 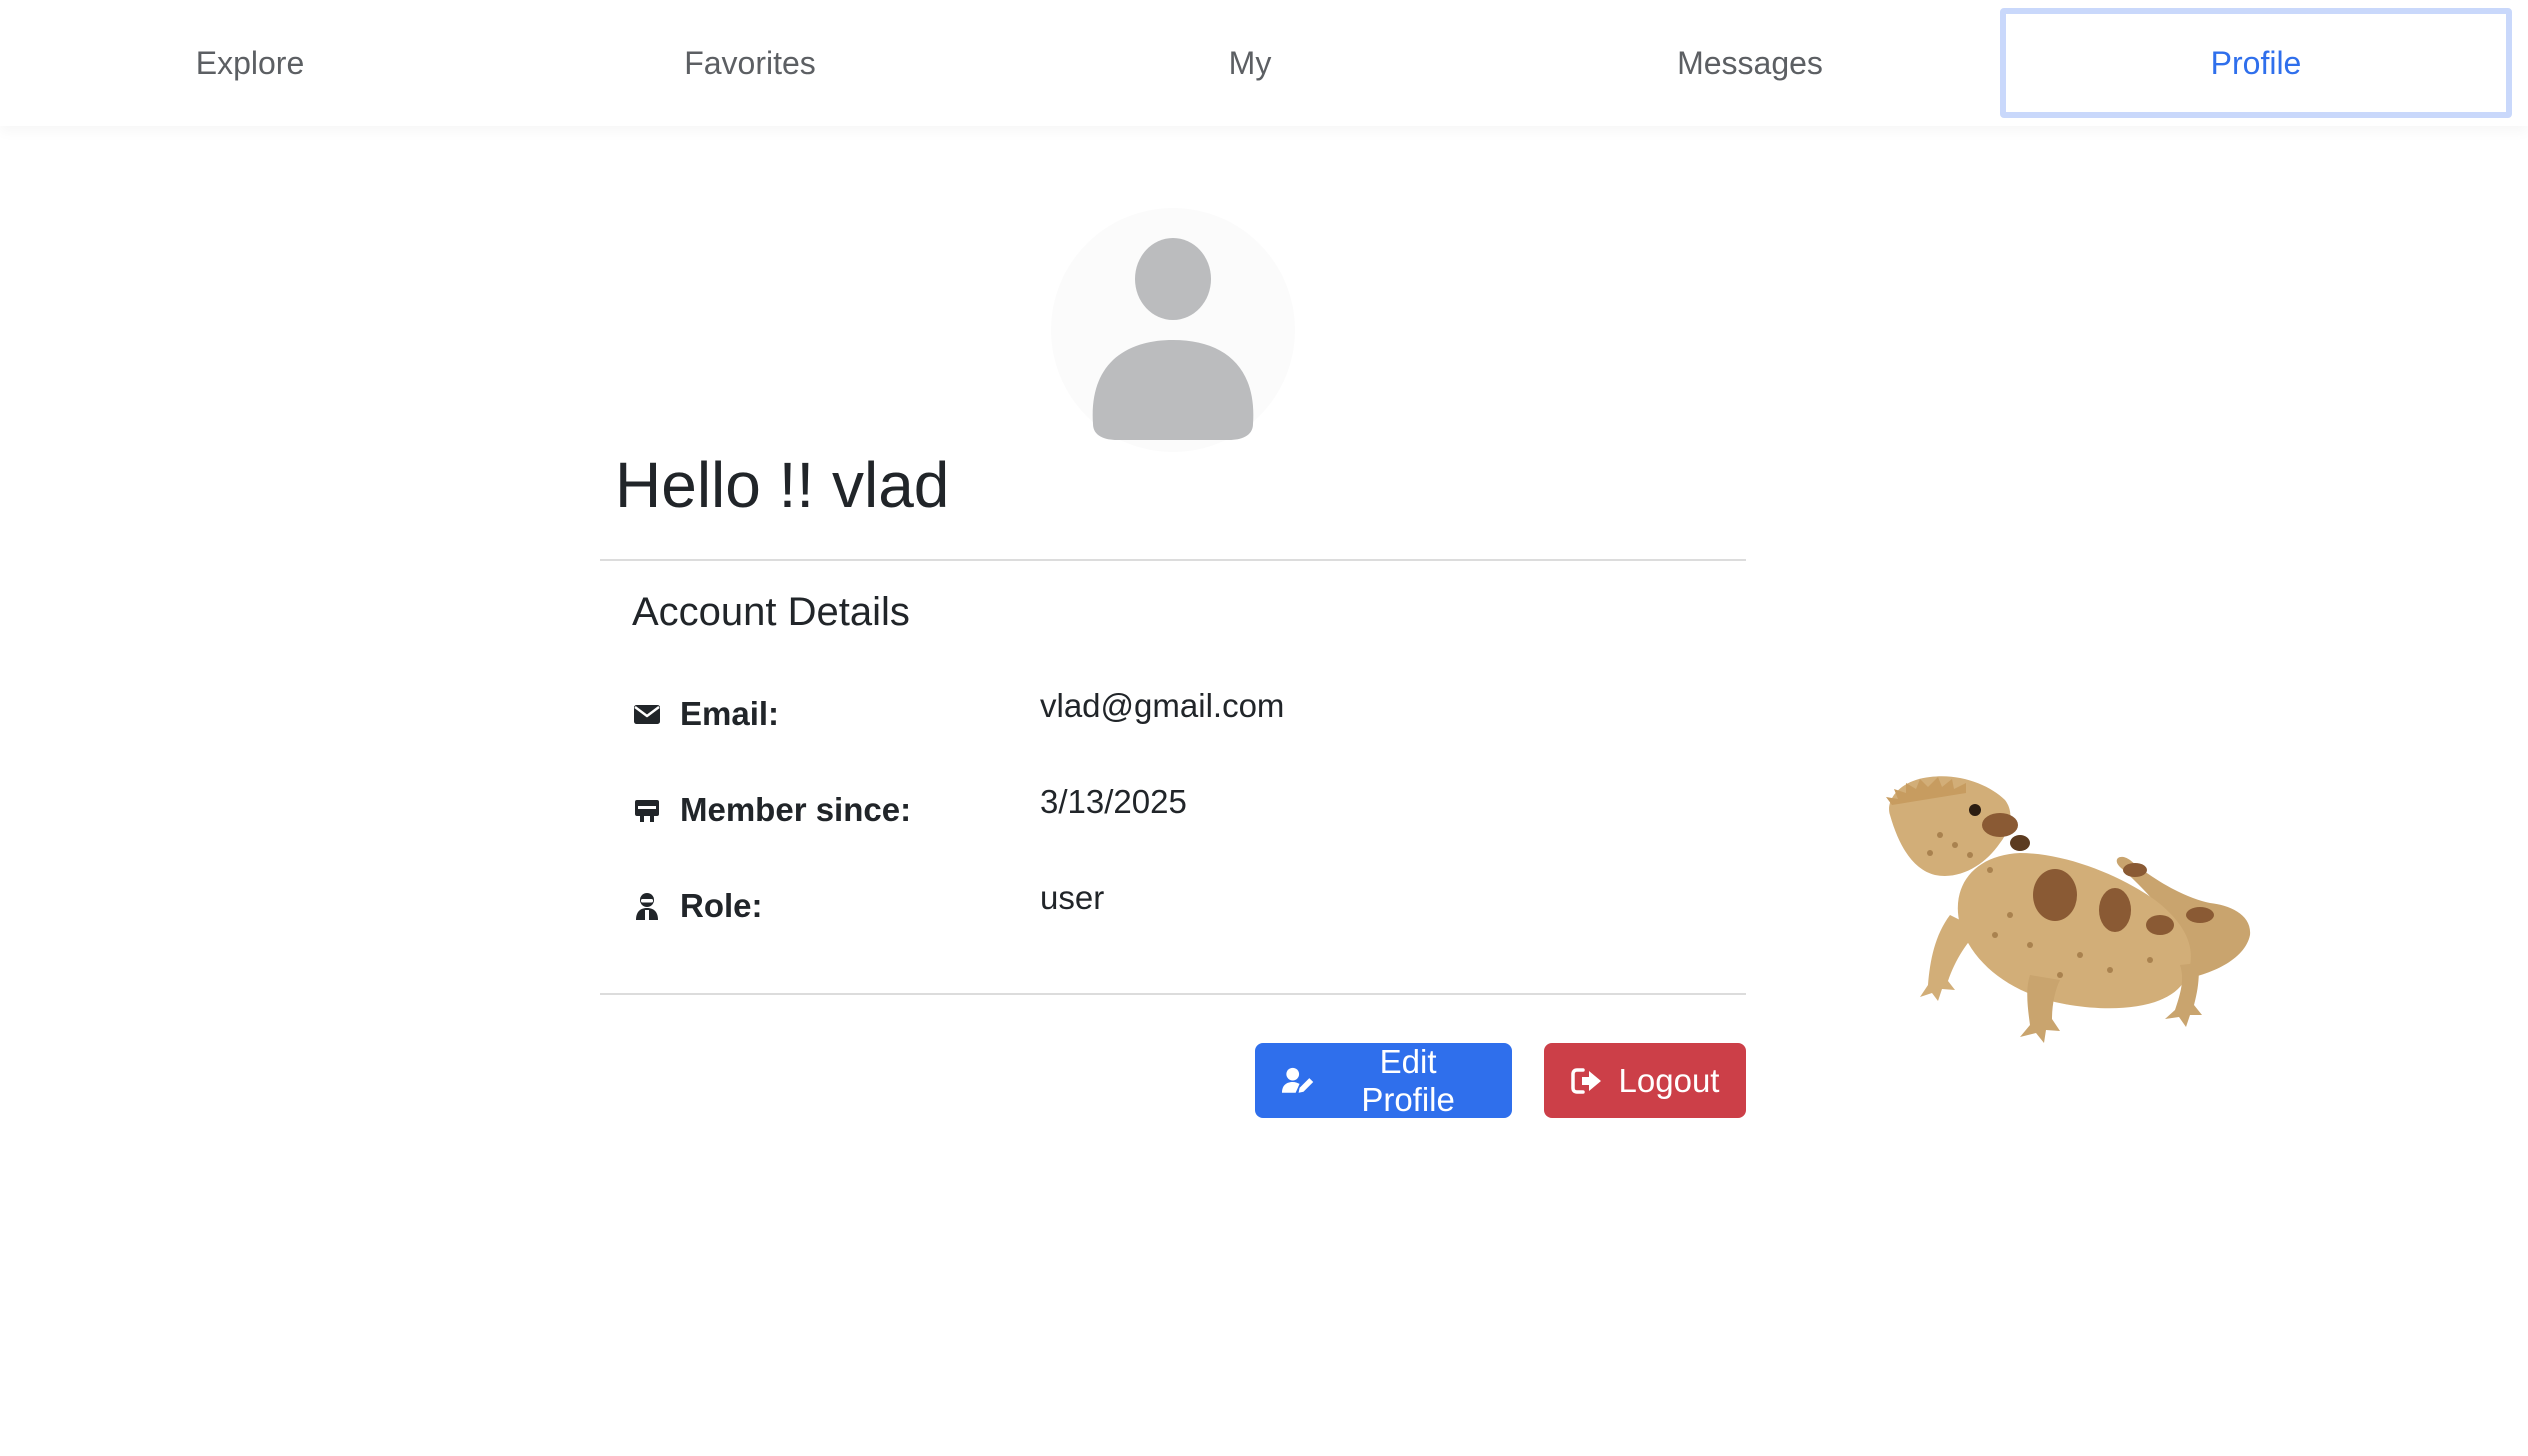 I want to click on email-label: Email:, so click(x=730, y=713).